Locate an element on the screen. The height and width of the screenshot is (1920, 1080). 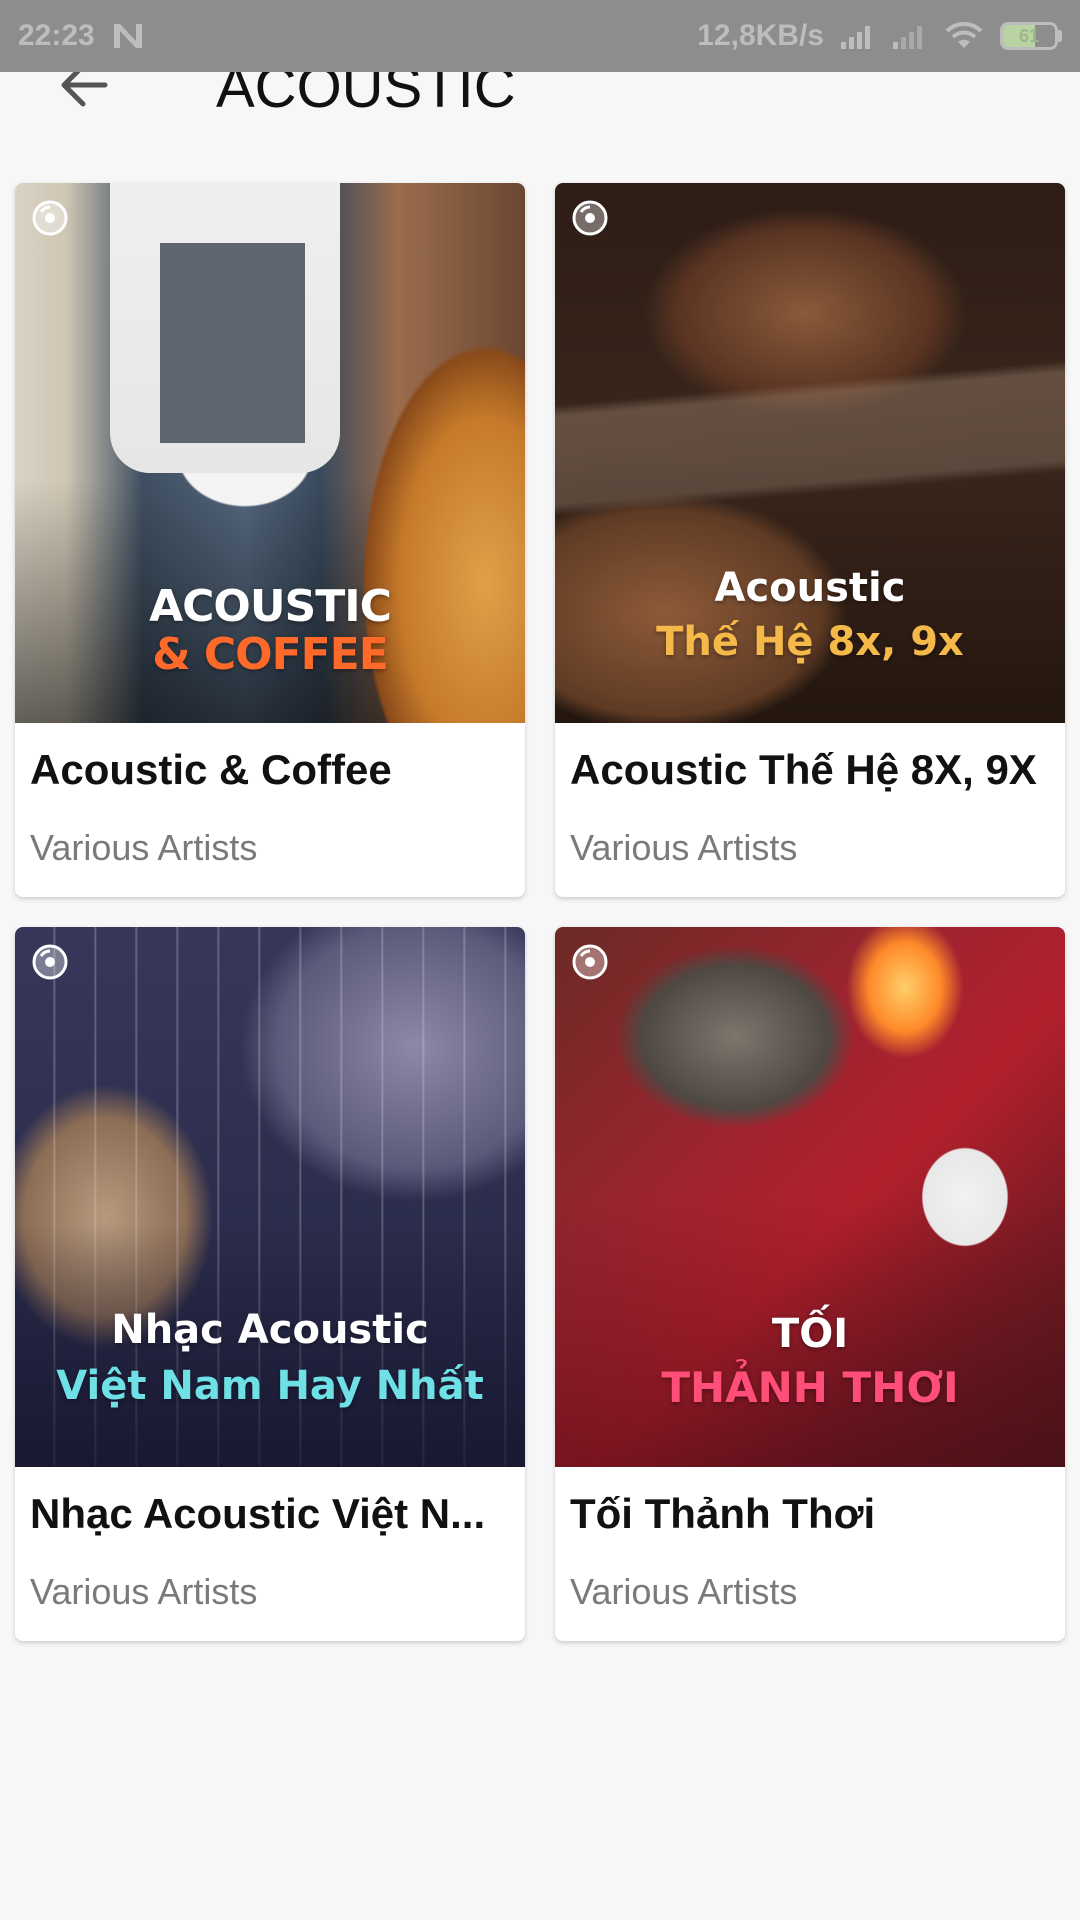
album-cover: TỐI THẢNH THƠI is located at coordinates (810, 1197).